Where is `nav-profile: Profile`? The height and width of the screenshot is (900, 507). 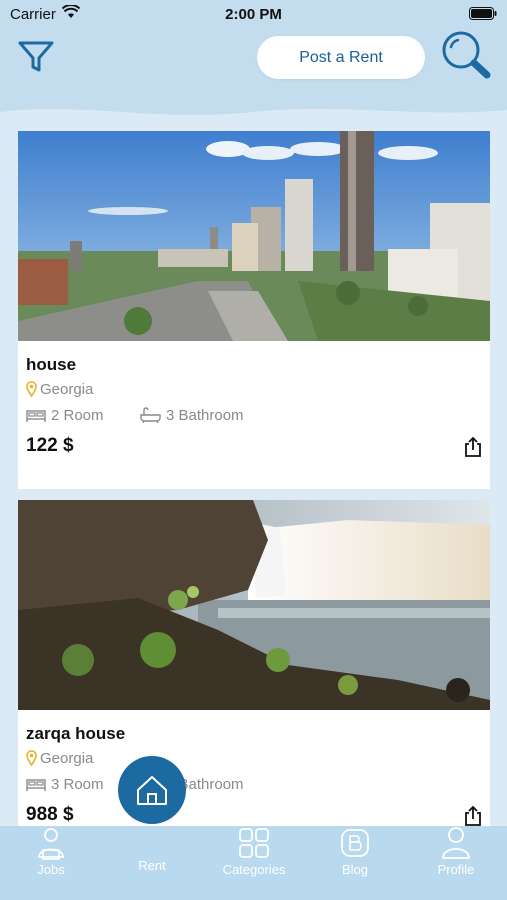
nav-profile: Profile is located at coordinates (456, 851).